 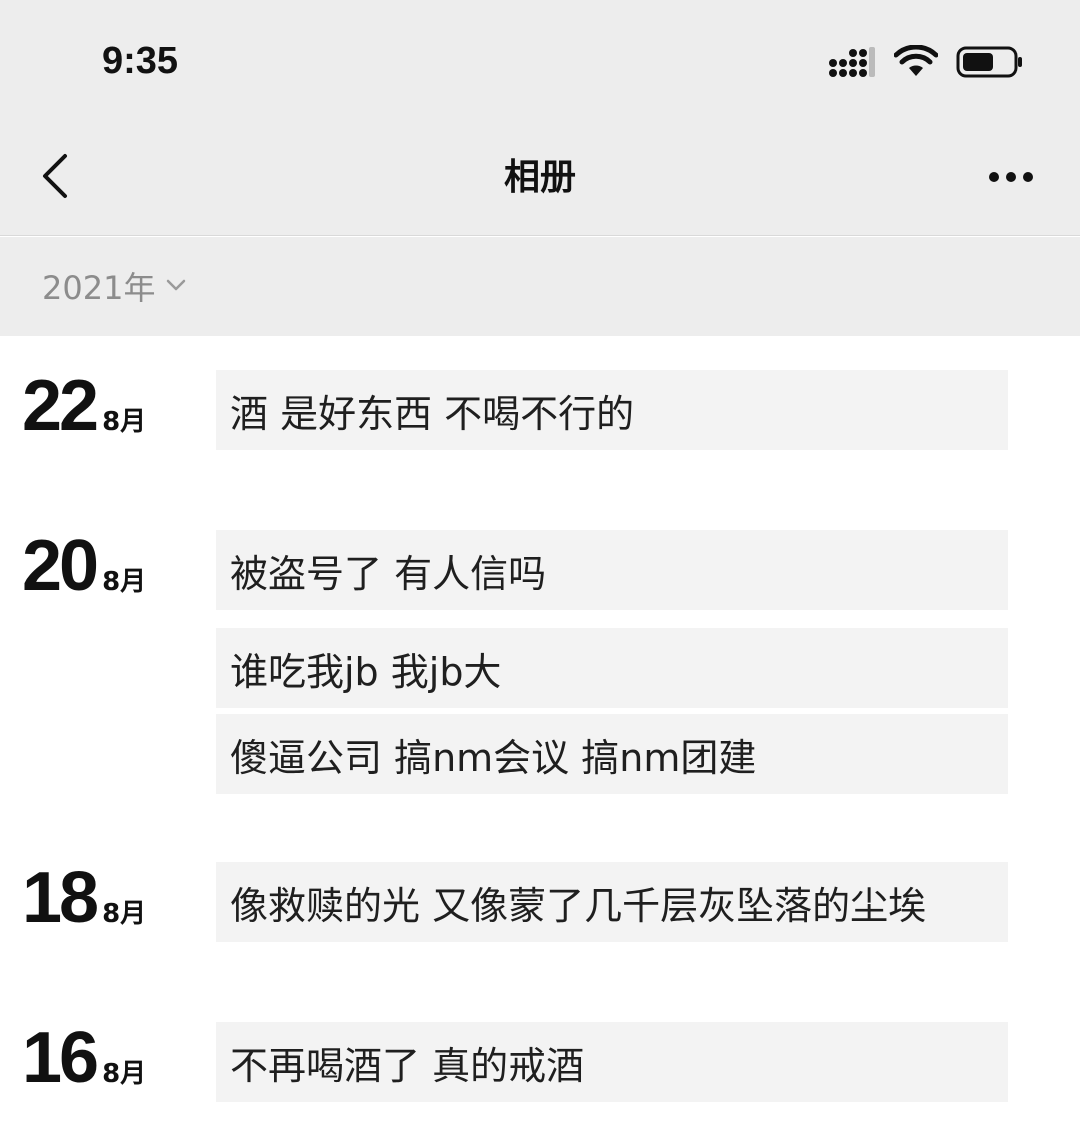 What do you see at coordinates (612, 668) in the screenshot?
I see `text-post: 谁吃我jb 我jb大` at bounding box center [612, 668].